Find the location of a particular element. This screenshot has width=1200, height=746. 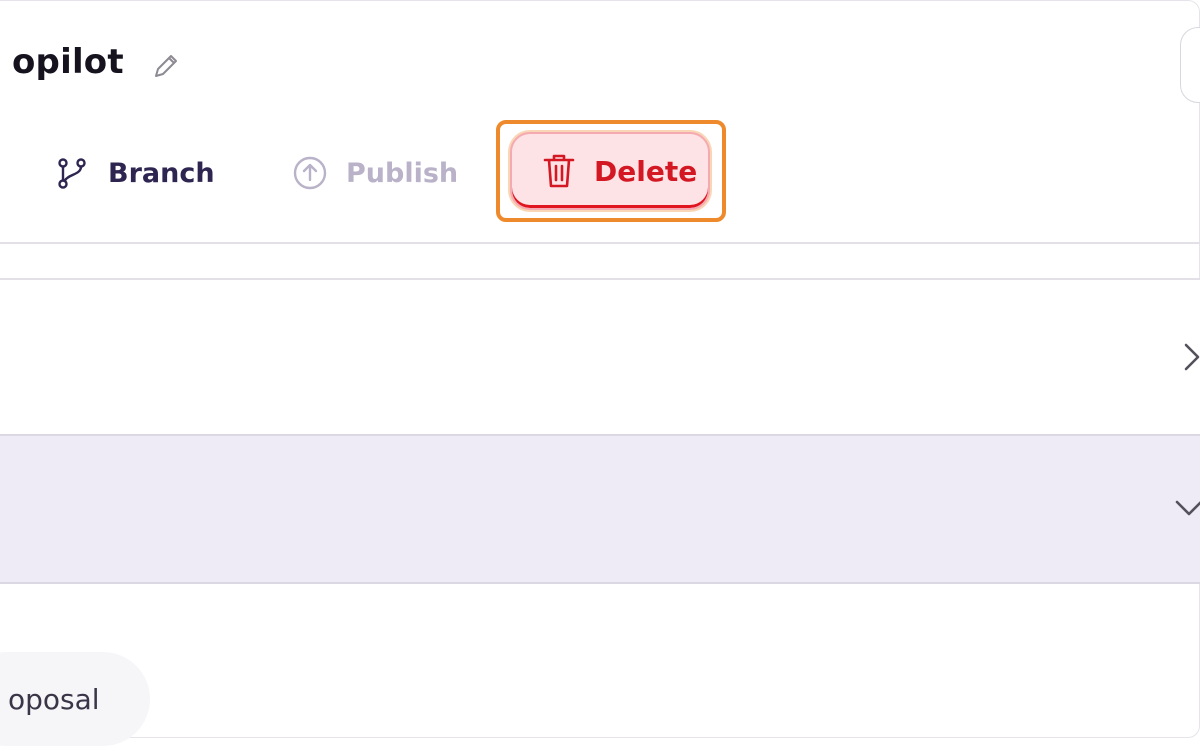

branch-button: Branch is located at coordinates (134, 173).